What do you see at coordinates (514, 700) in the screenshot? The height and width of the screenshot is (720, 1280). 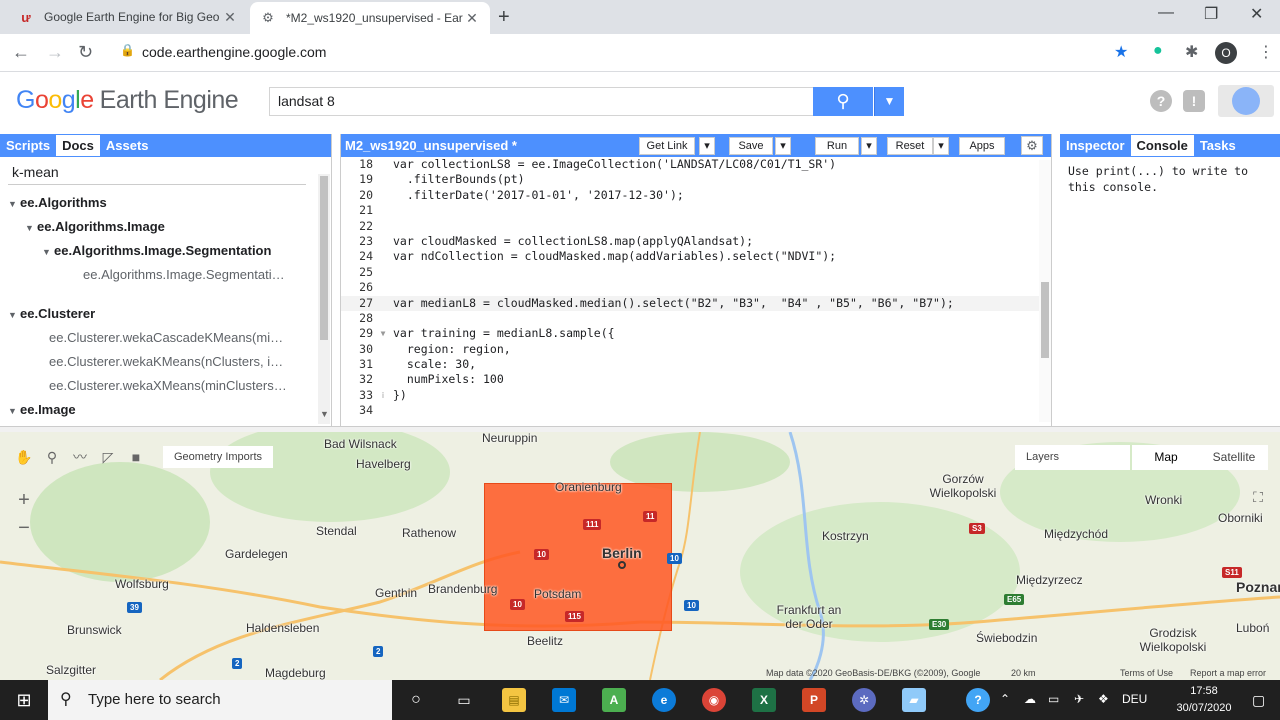 I see `file-explorer-icon: ▤` at bounding box center [514, 700].